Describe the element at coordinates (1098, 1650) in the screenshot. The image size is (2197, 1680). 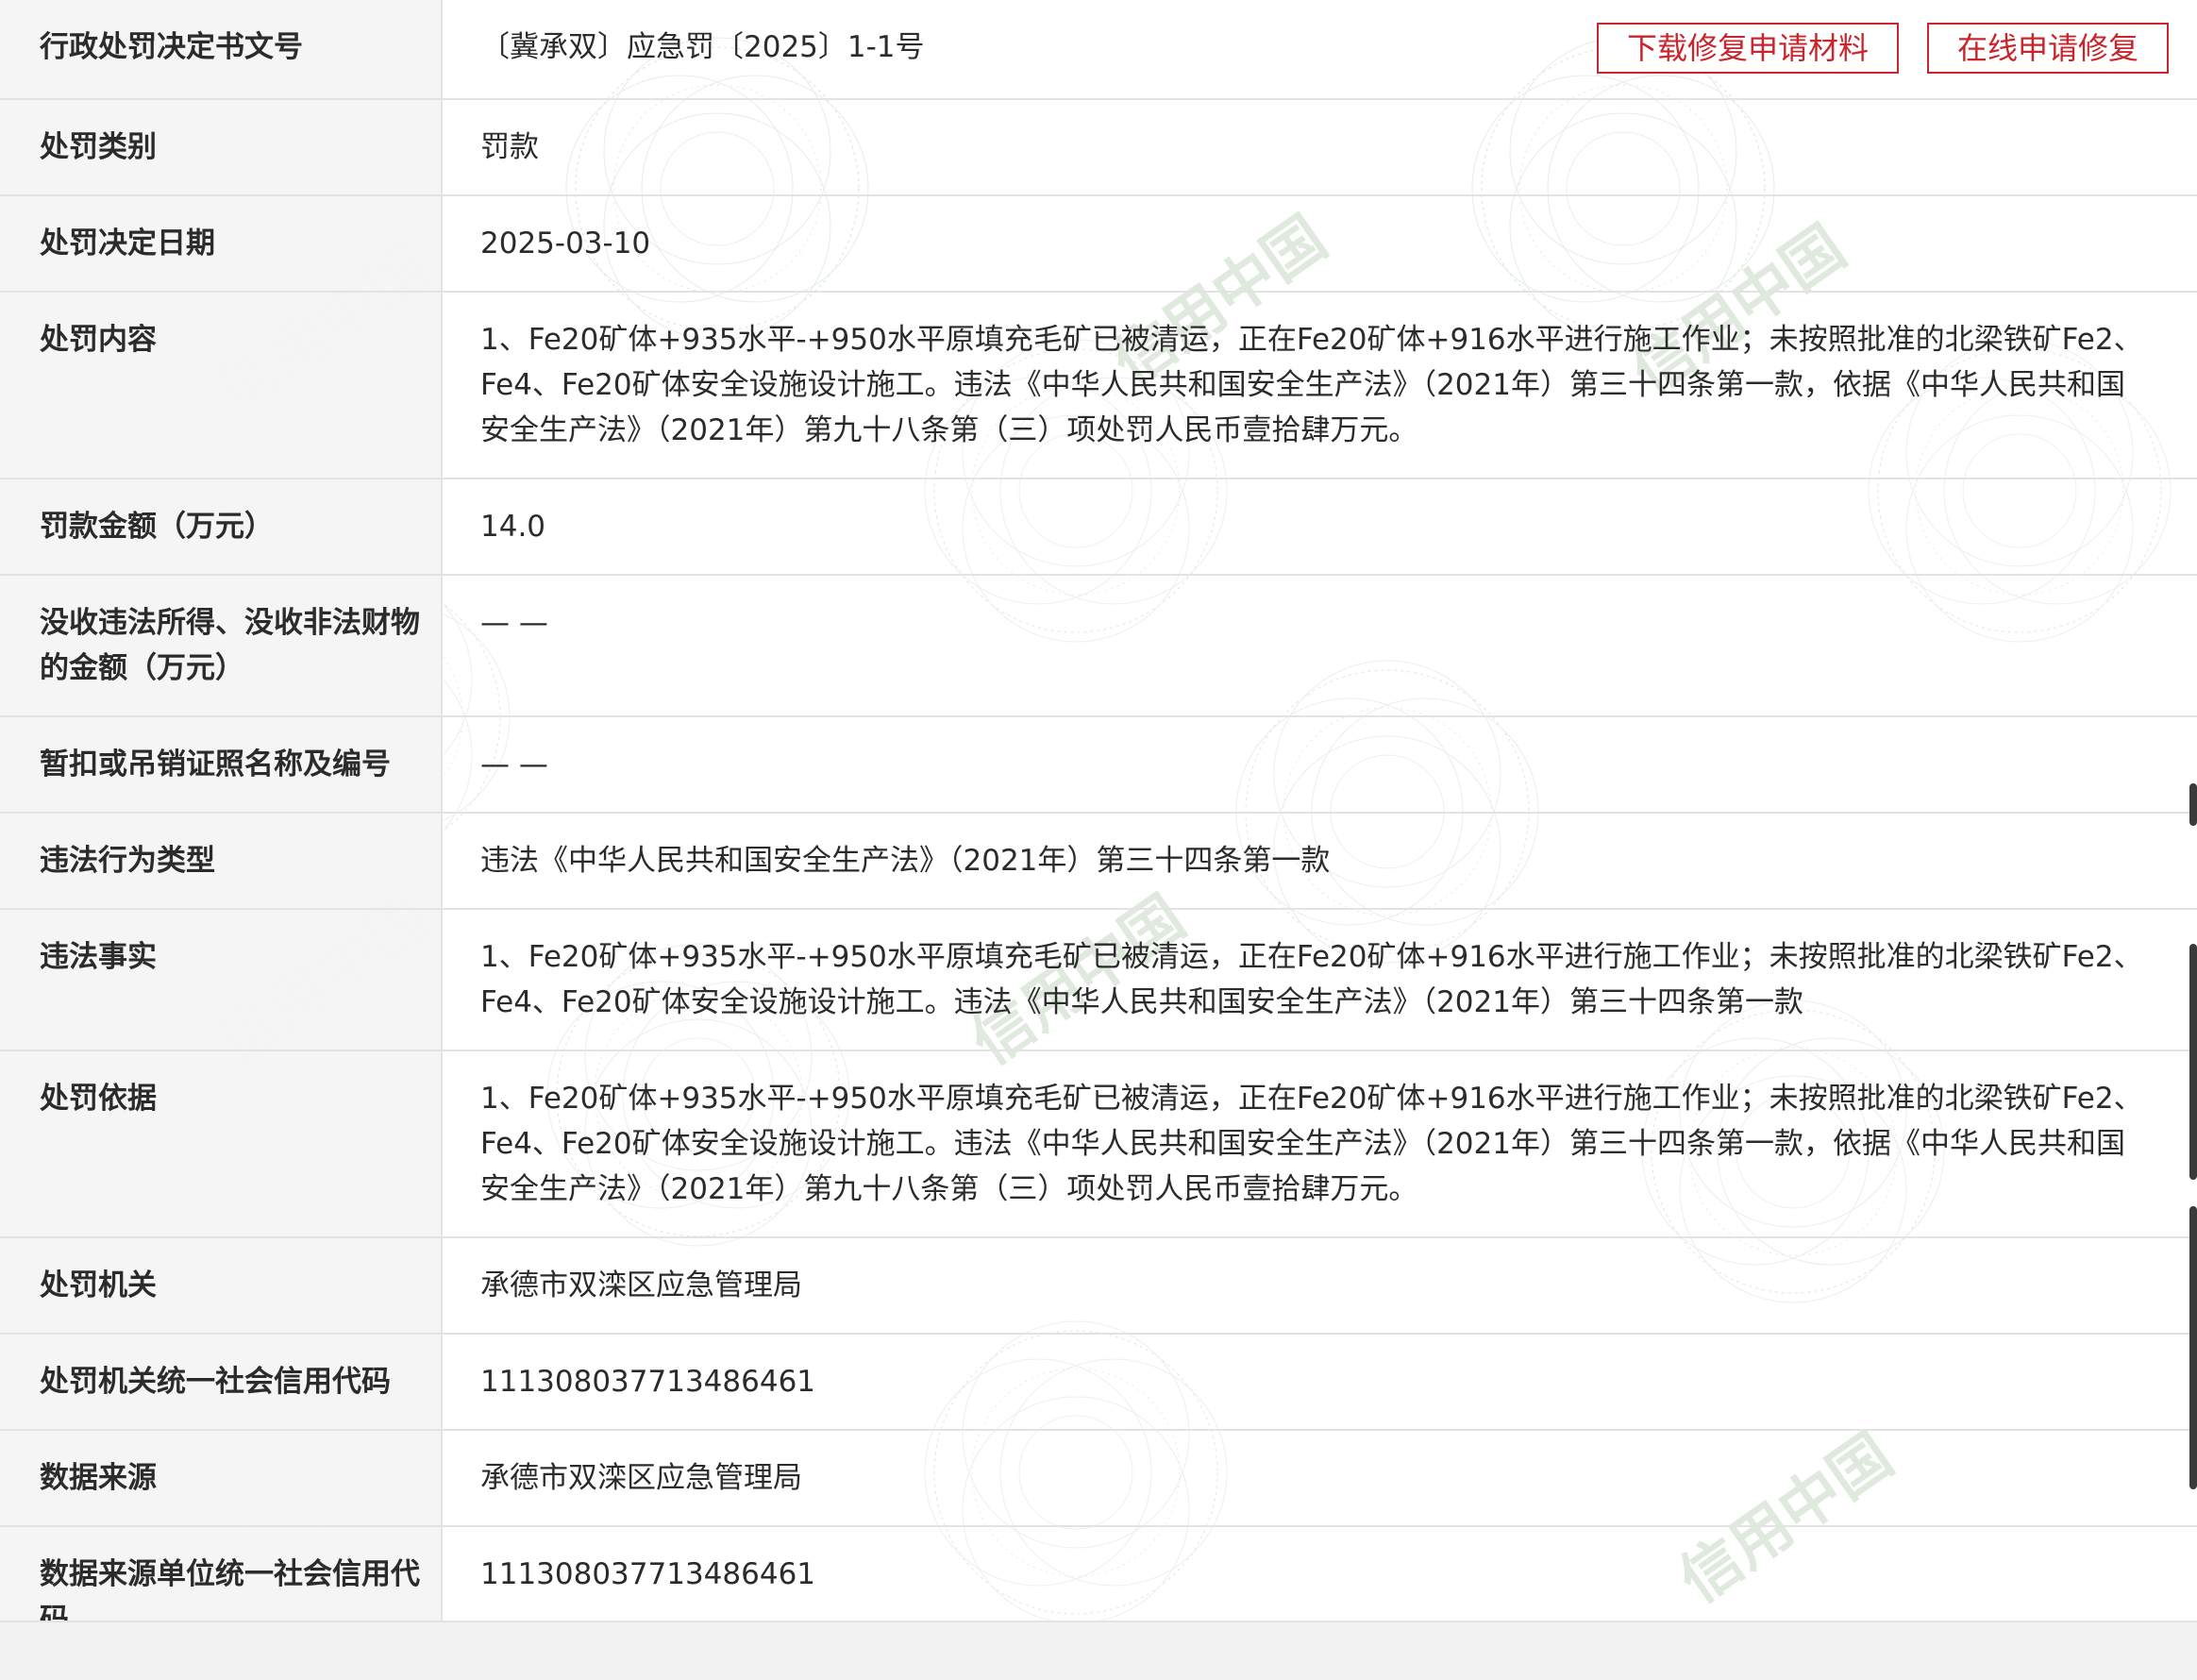
I see `page-bottom-strip` at that location.